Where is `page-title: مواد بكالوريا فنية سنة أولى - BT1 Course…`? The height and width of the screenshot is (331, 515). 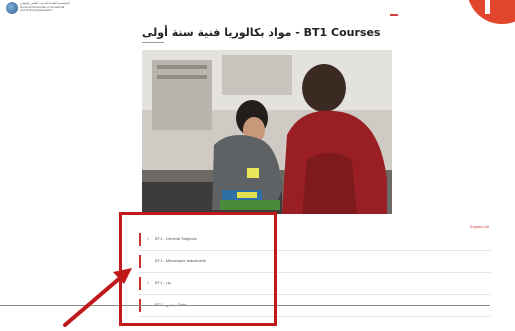 page-title: مواد بكالوريا فنية سنة أولى - BT1 Course… is located at coordinates (261, 32).